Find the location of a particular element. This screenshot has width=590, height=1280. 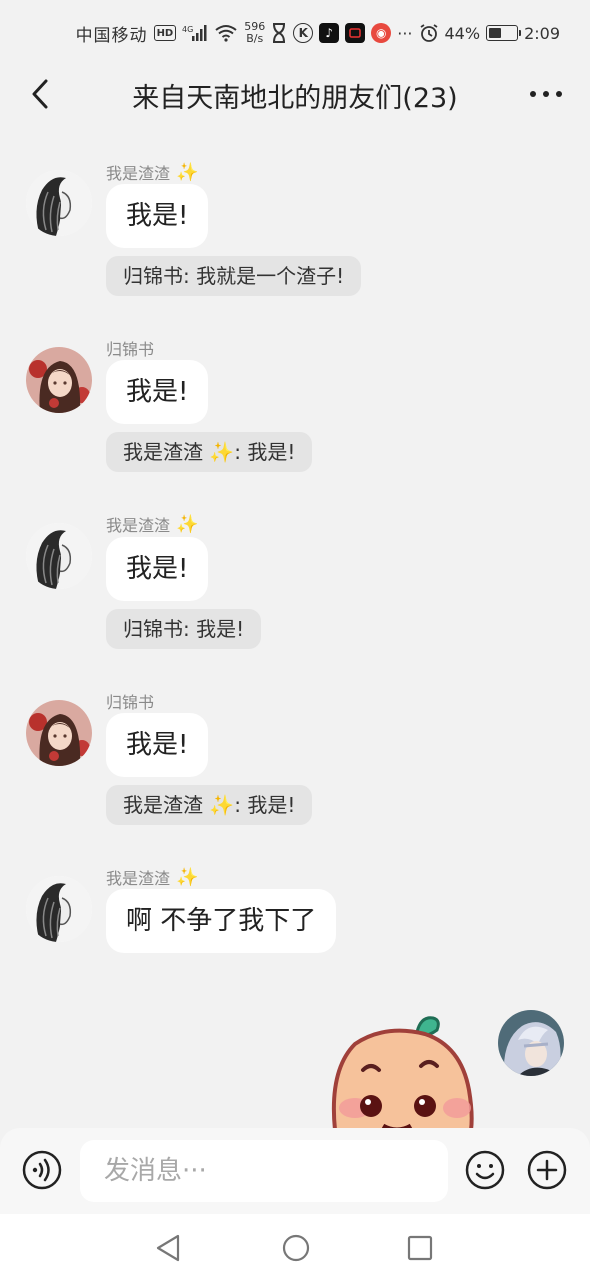

chat-header: 来自天南地北的朋友们(23) is located at coordinates (295, 94).